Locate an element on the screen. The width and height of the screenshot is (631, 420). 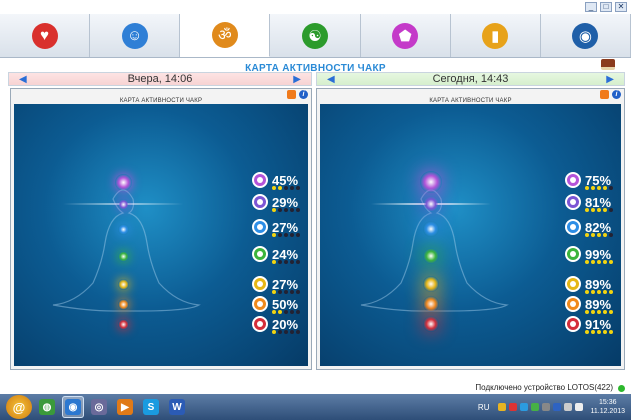
day-header-today: ◀ Сегодня, 14:43 ▶ is located at coordinates (470, 79).